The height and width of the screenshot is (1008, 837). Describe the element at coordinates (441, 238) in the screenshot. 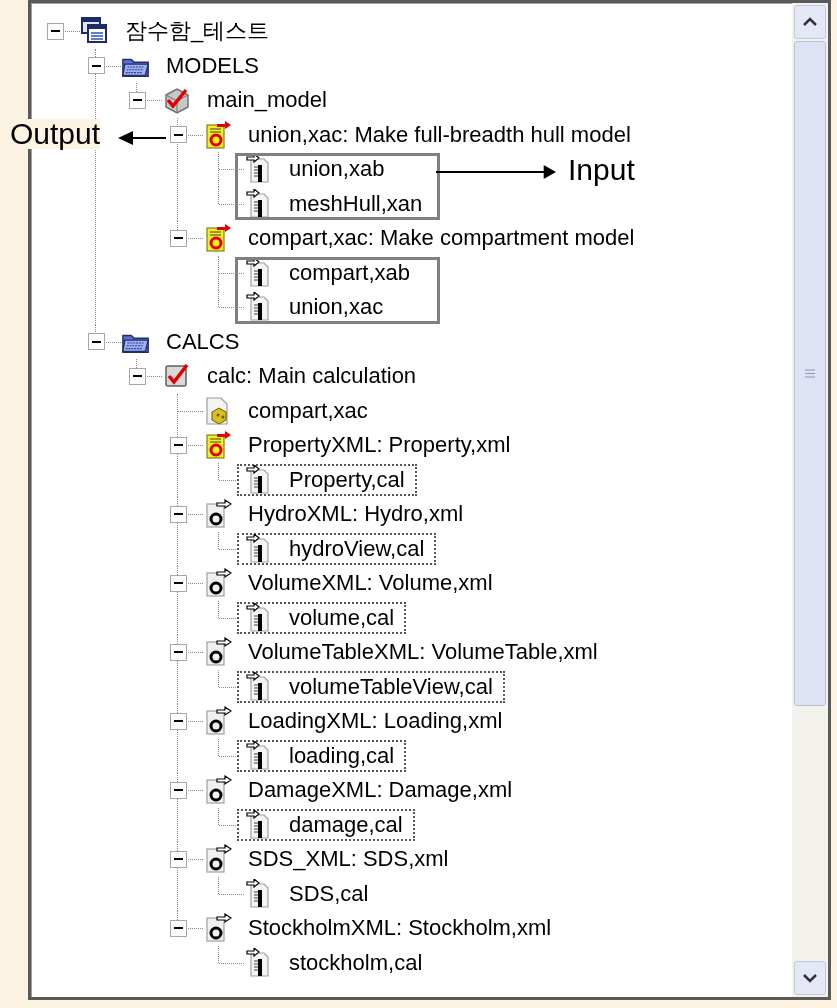

I see `tree-item-label: compart,xac: Make compartment model` at that location.